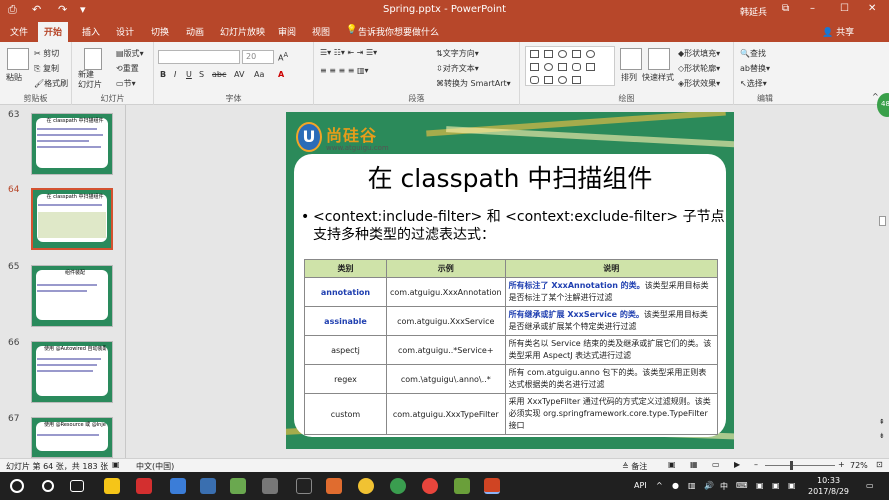 The image size is (889, 500). I want to click on grow-font-icon: AA, so click(283, 57).